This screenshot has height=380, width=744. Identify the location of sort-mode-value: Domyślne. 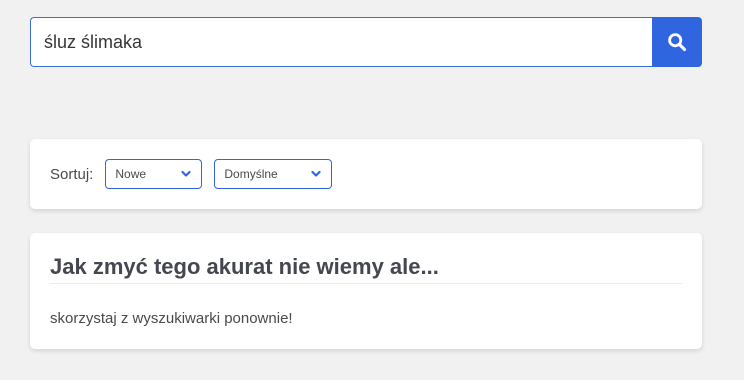
(251, 174).